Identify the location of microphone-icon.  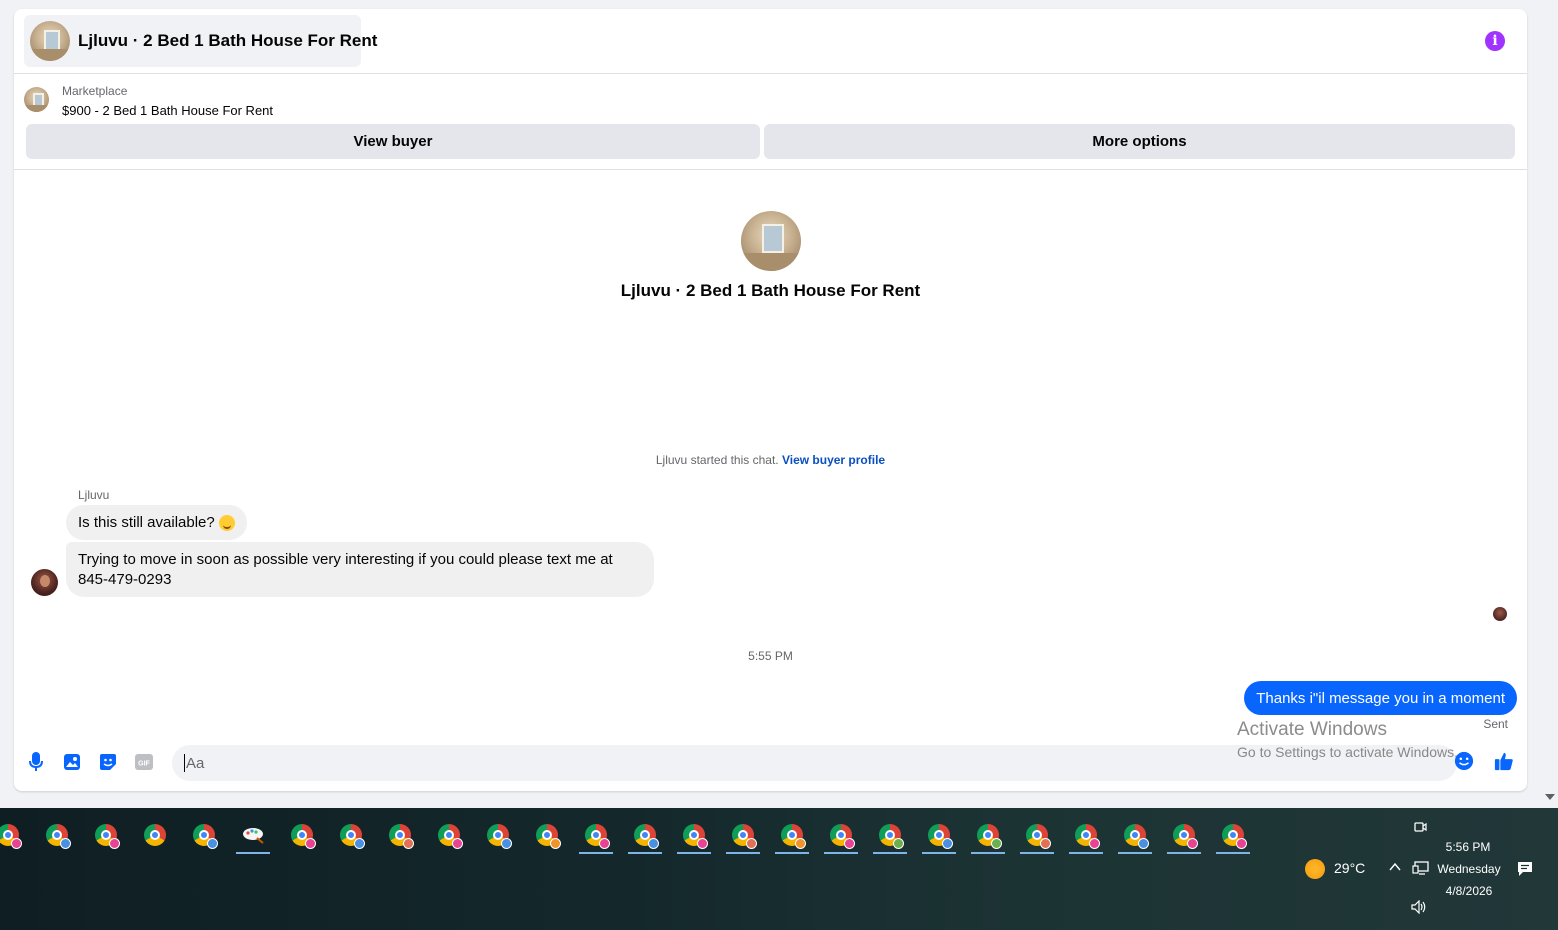
(36, 762).